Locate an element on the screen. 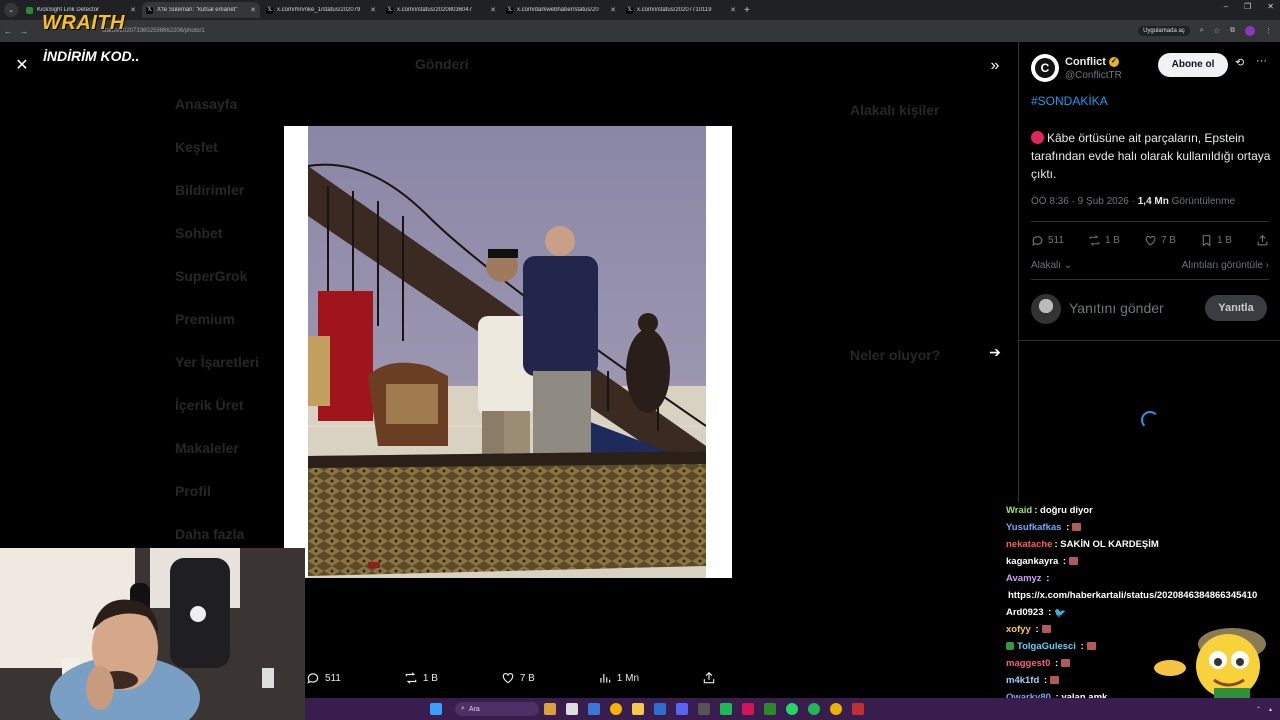 This screenshot has height=720, width=1280. profile-avatar is located at coordinates (1250, 31).